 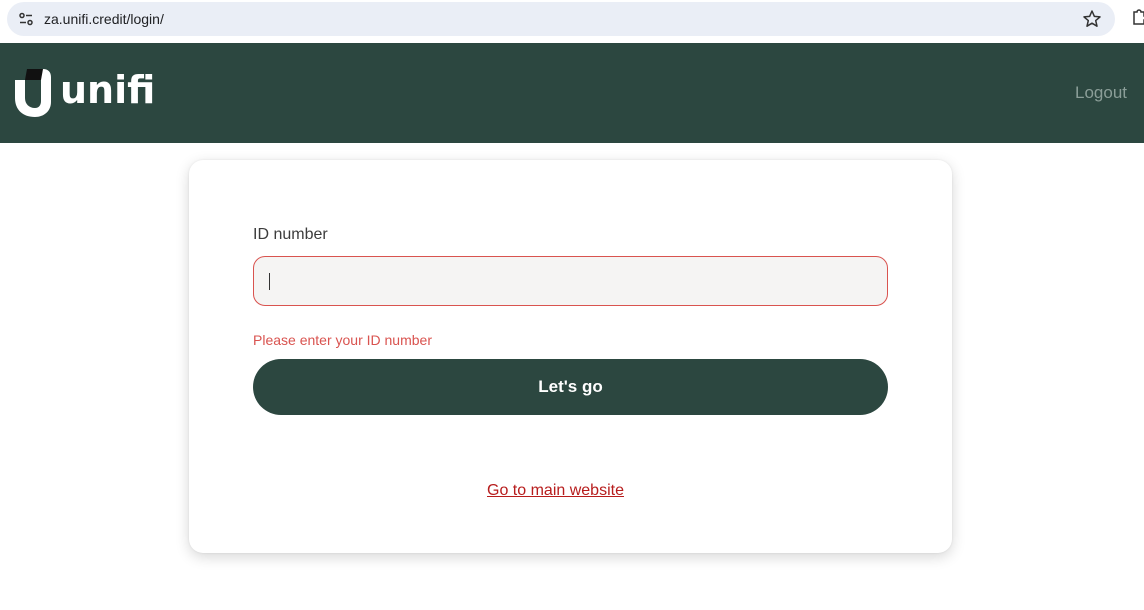 I want to click on logout-link: Logout, so click(x=1101, y=93).